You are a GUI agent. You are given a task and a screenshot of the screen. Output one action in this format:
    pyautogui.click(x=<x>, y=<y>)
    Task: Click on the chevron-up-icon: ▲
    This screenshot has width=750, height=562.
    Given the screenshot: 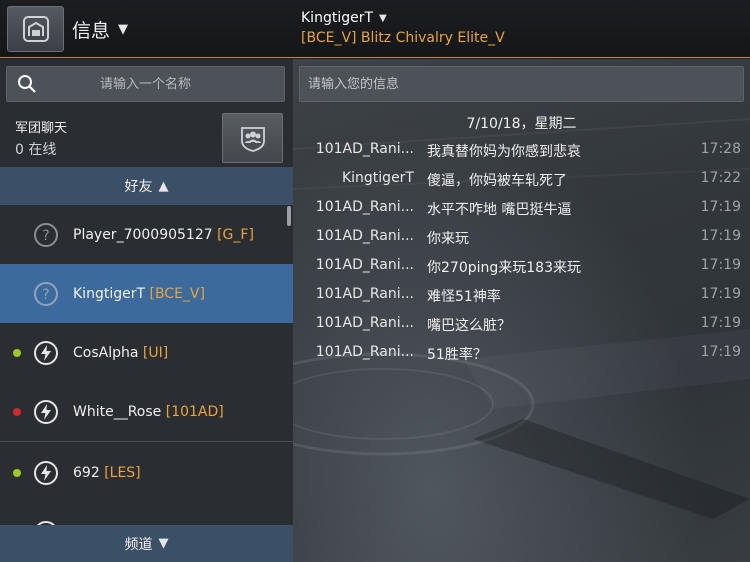 What is the action you would take?
    pyautogui.click(x=163, y=186)
    